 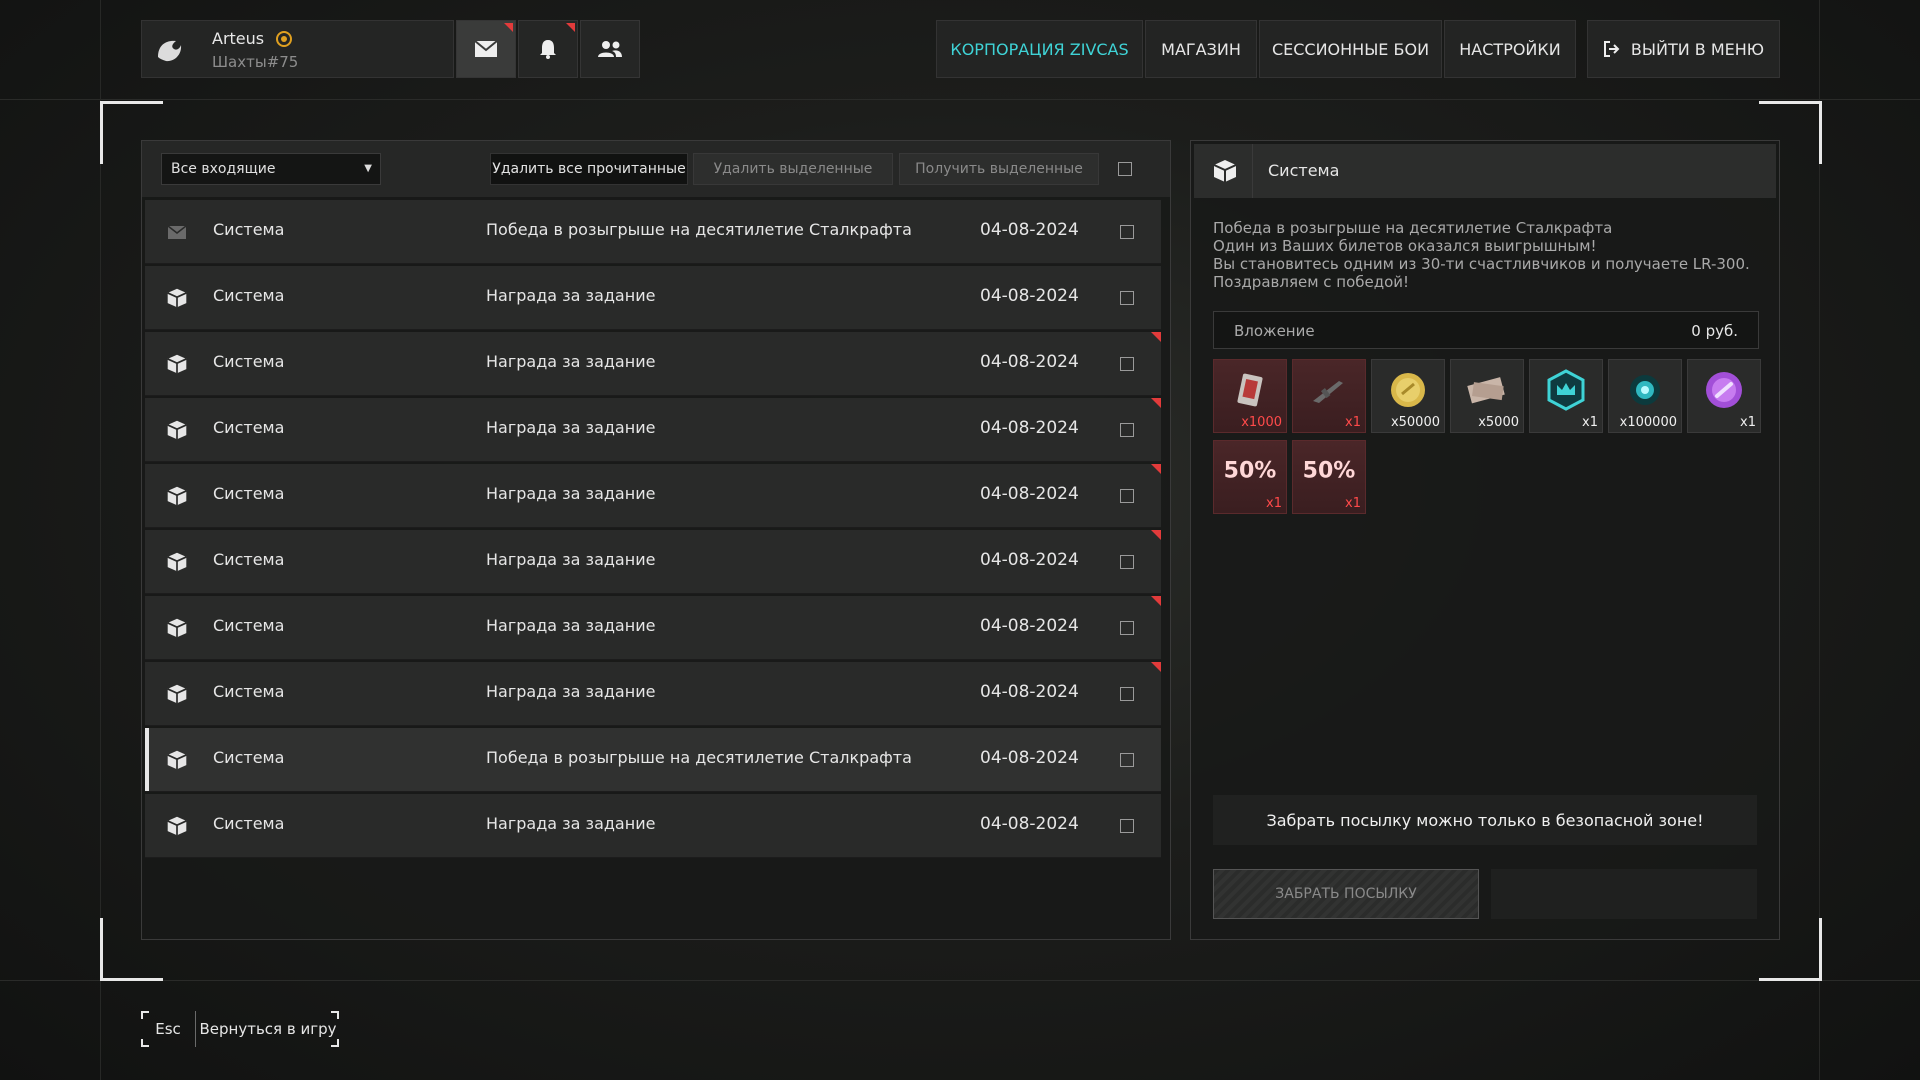 I want to click on friends-button, so click(x=610, y=49).